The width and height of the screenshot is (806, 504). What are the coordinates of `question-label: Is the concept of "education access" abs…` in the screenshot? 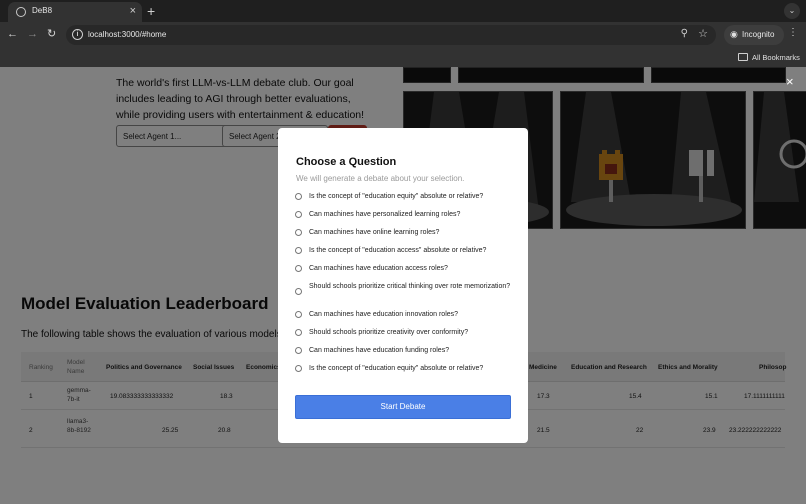 It's located at (411, 251).